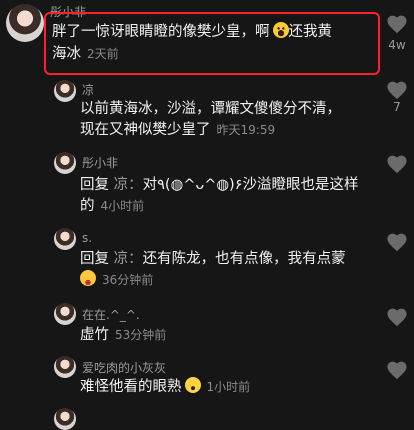 The width and height of the screenshot is (414, 430). Describe the element at coordinates (88, 89) in the screenshot. I see `commenter-name: 凉` at that location.